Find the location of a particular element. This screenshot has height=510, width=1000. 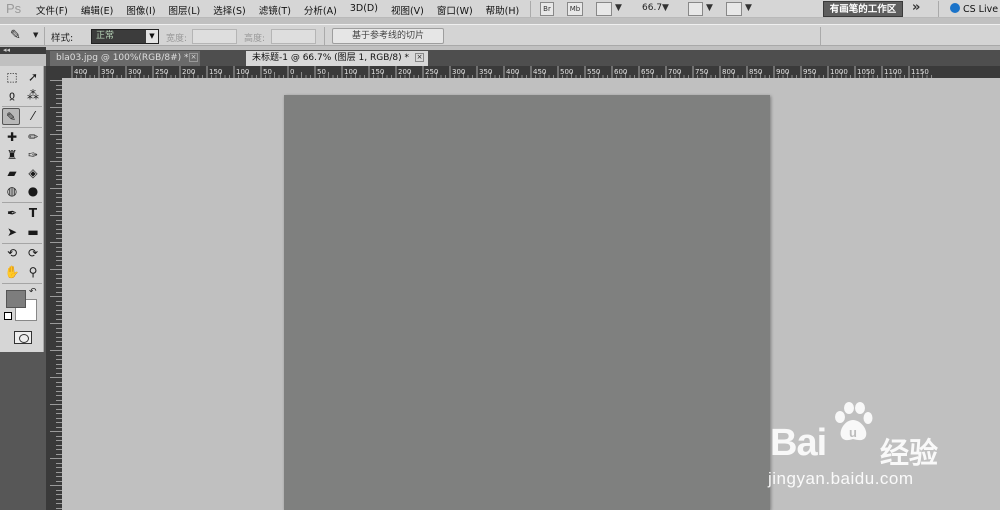

cs-live-label: CS Live is located at coordinates (981, 9).